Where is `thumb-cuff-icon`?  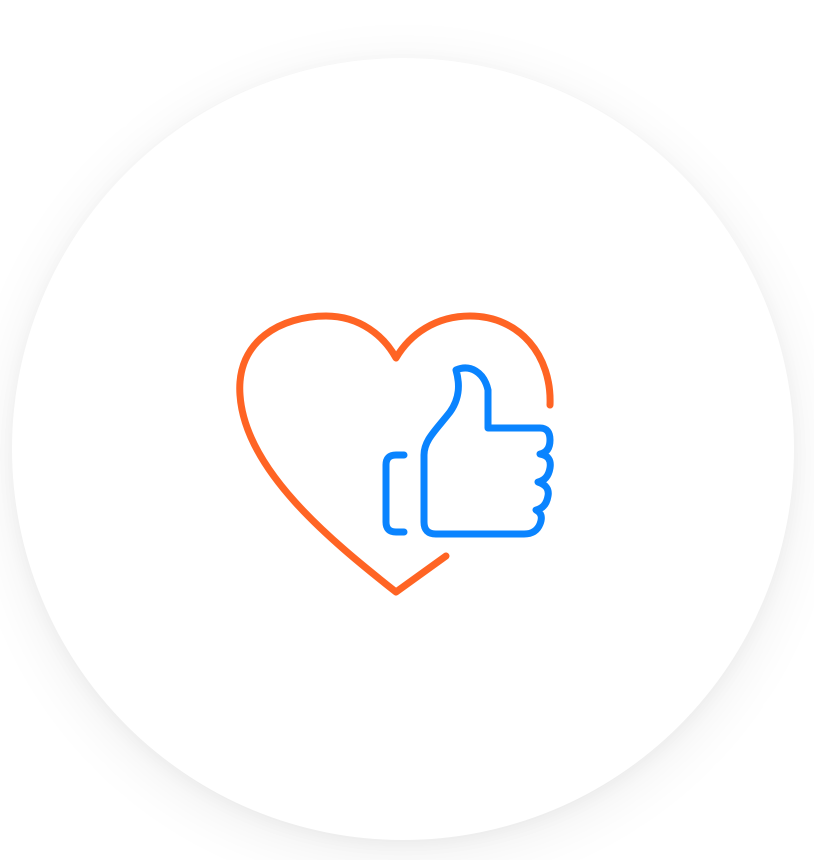 thumb-cuff-icon is located at coordinates (395, 493).